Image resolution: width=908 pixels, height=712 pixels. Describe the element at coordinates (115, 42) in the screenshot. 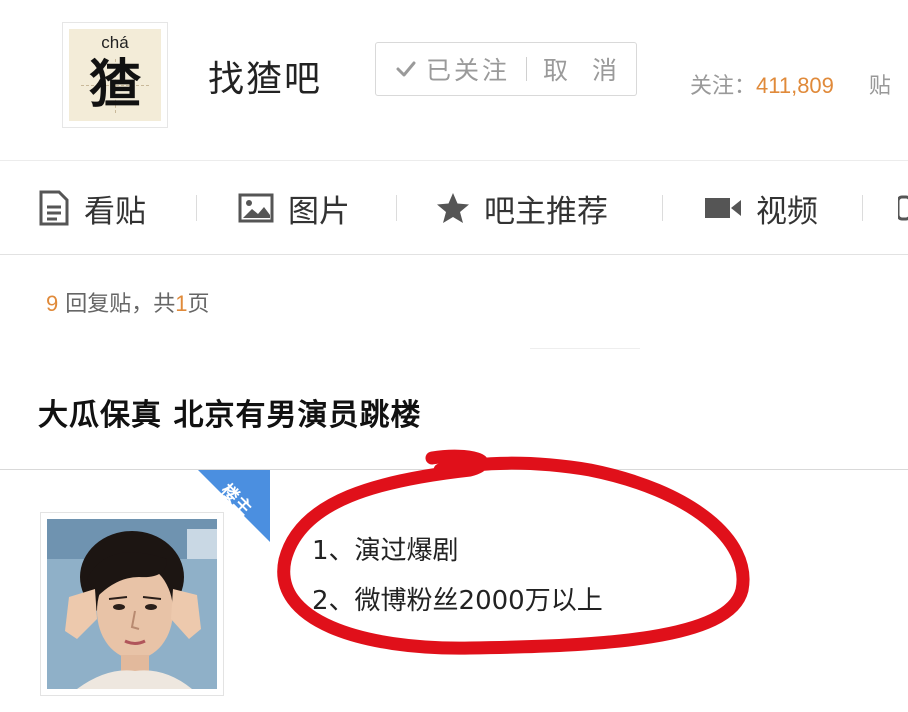

I see `logo-pinyin: chá` at that location.